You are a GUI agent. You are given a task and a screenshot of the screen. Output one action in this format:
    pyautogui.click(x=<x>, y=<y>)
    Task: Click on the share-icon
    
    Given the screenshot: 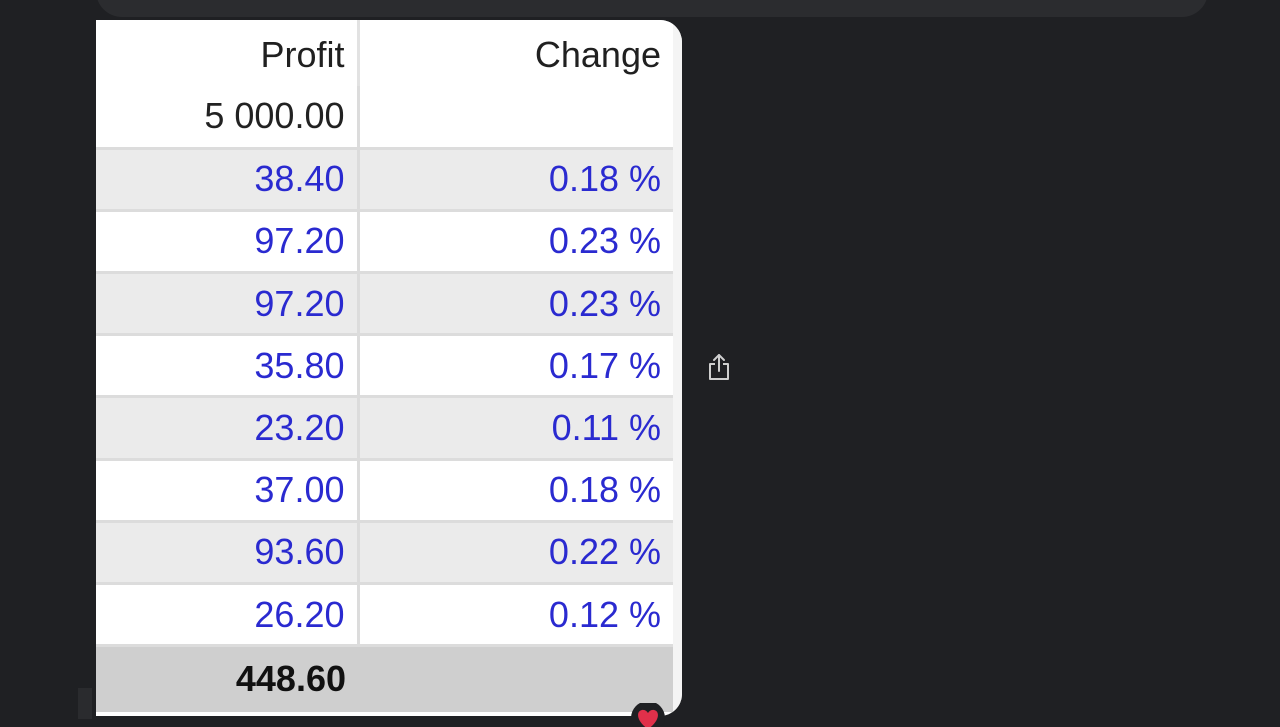 What is the action you would take?
    pyautogui.click(x=719, y=367)
    